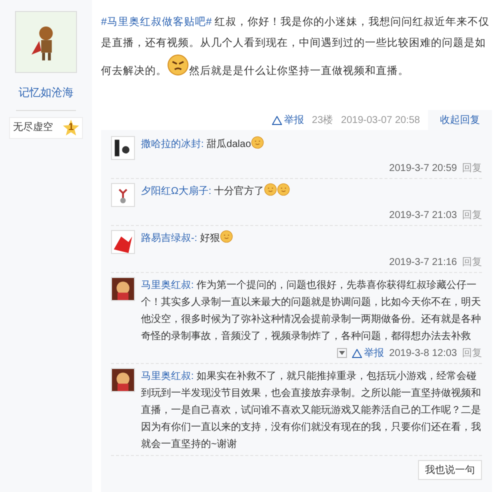 The height and width of the screenshot is (492, 500). Describe the element at coordinates (46, 42) in the screenshot. I see `author-avatar` at that location.